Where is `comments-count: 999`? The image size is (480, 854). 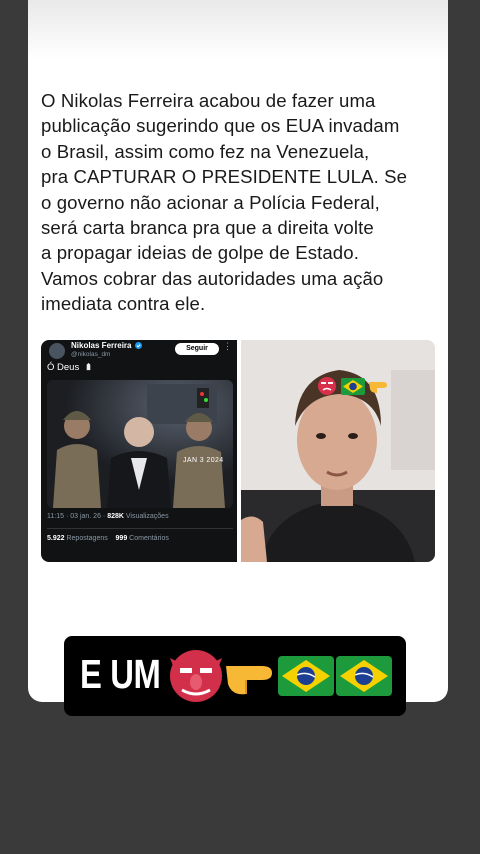 comments-count: 999 is located at coordinates (121, 538).